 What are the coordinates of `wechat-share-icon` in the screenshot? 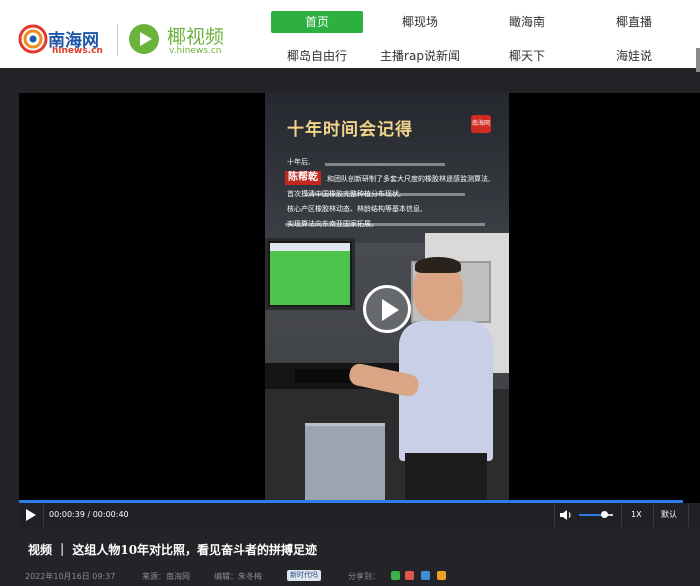 It's located at (395, 575).